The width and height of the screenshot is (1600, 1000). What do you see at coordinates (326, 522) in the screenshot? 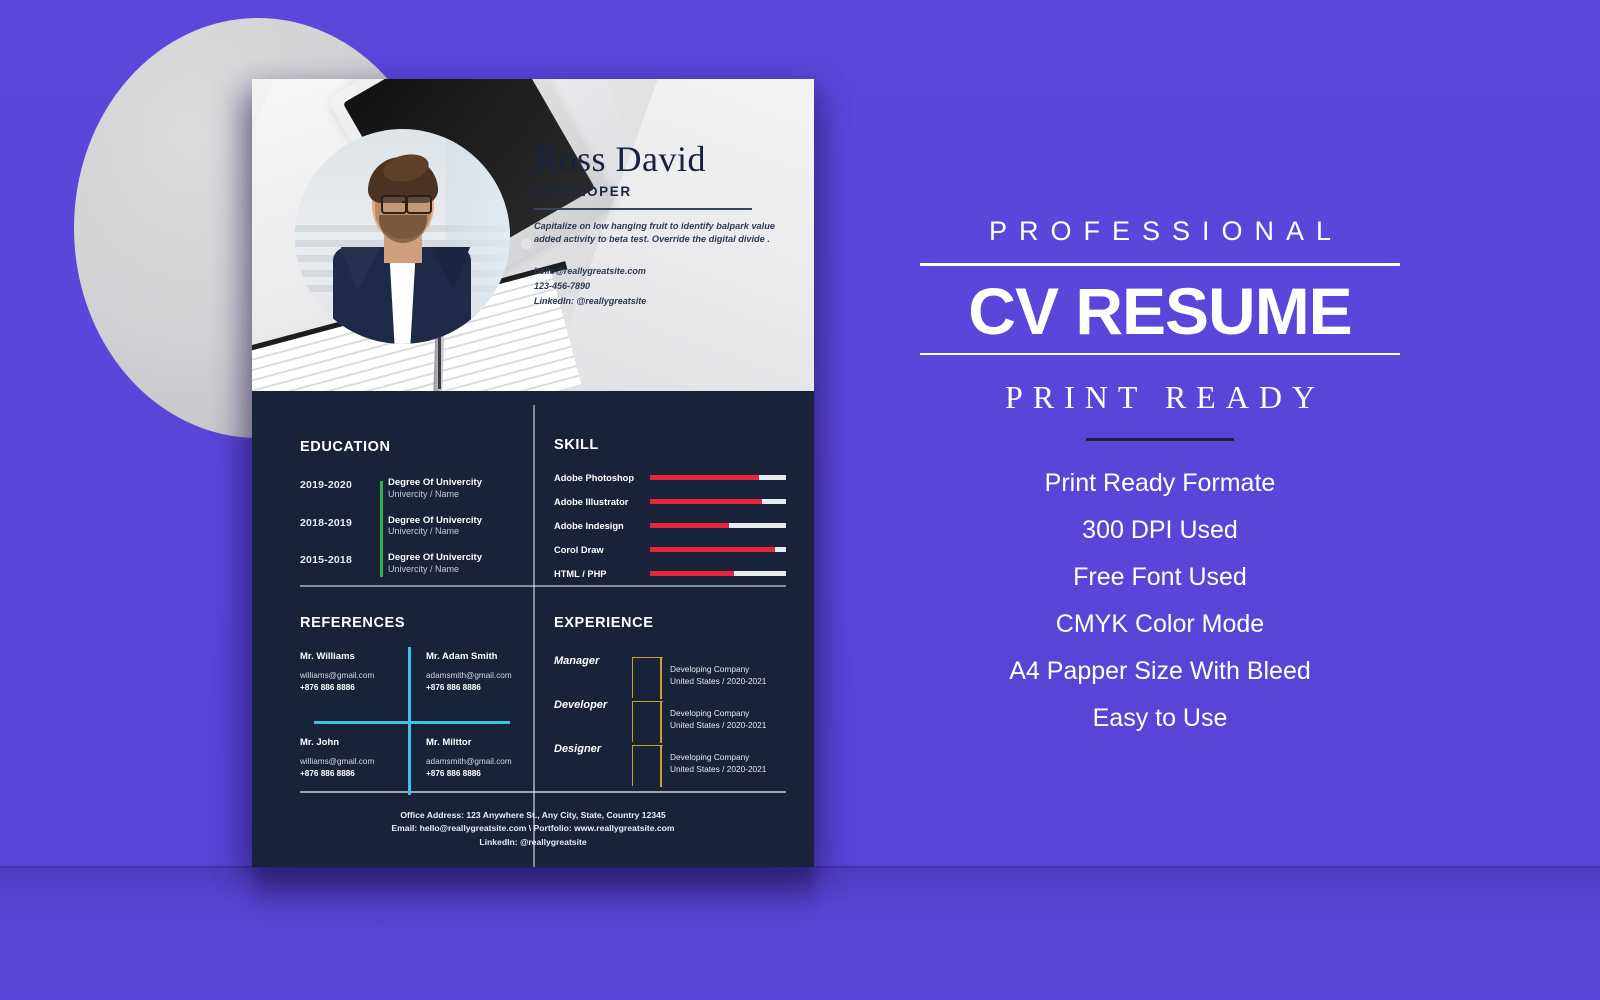
I see `education-year: 2018-2019` at bounding box center [326, 522].